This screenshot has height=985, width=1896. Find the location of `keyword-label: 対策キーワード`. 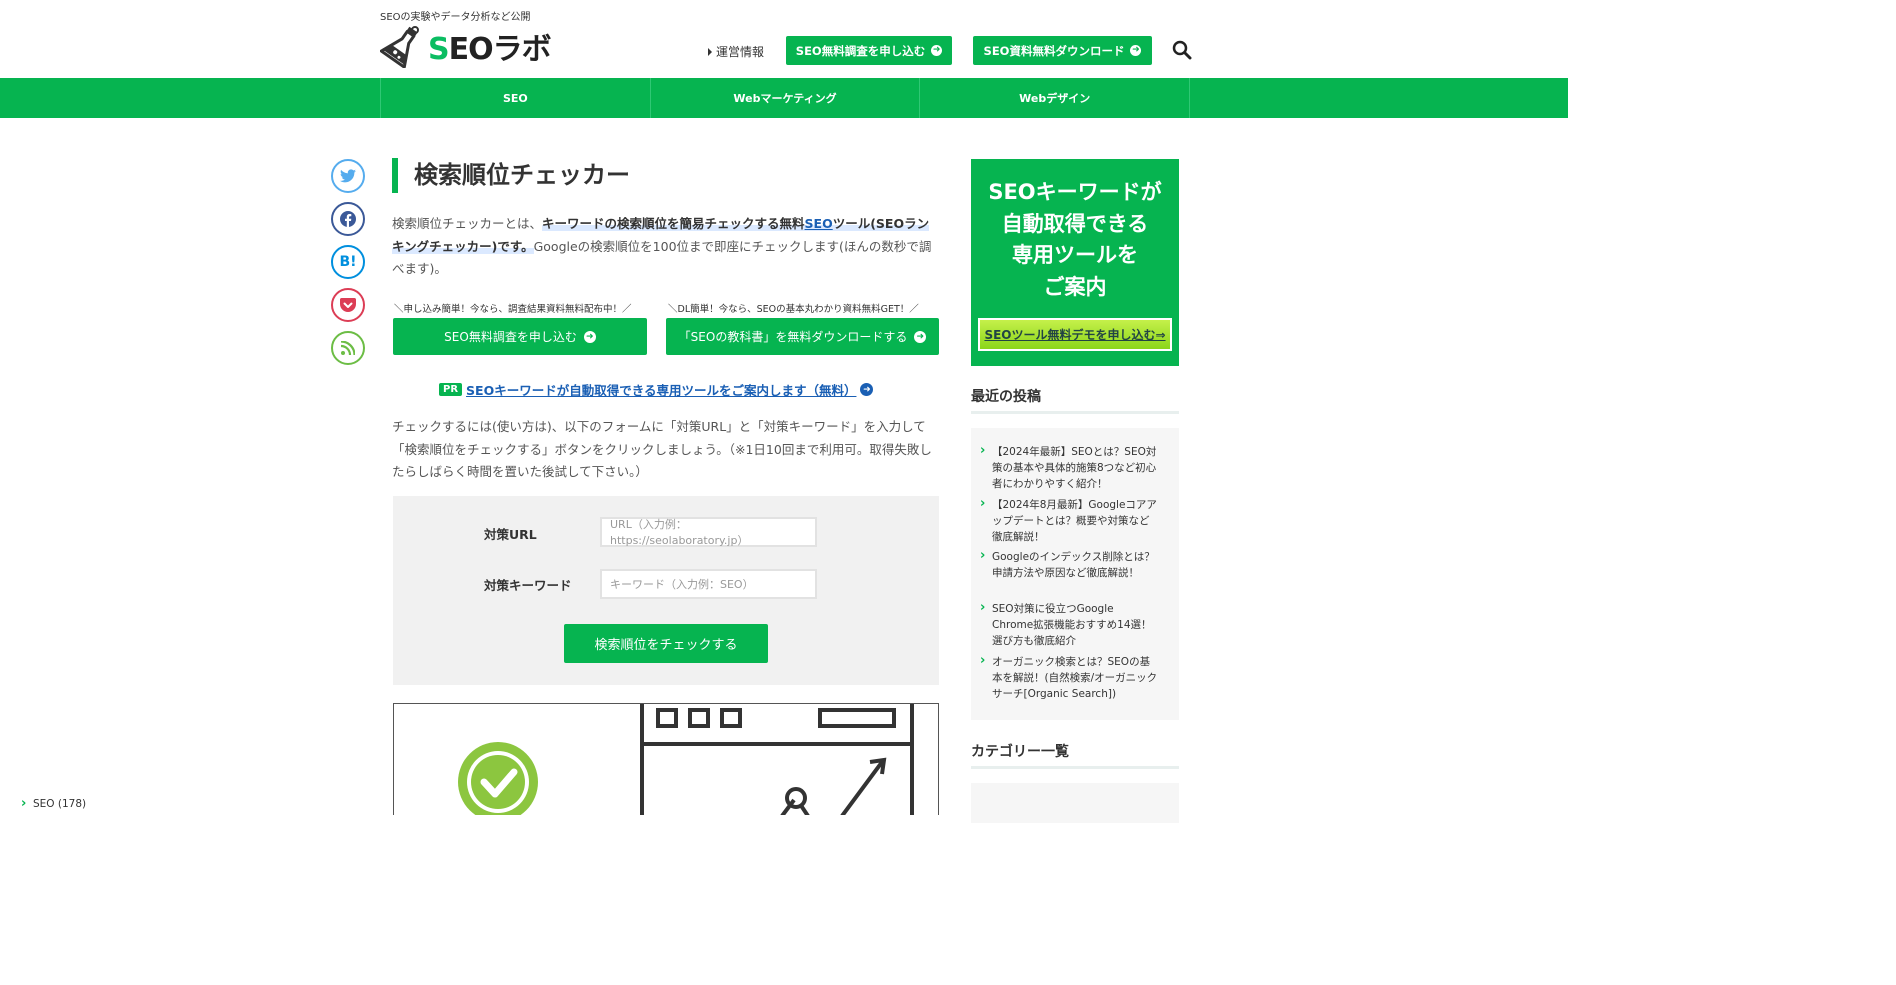

keyword-label: 対策キーワード is located at coordinates (528, 585).